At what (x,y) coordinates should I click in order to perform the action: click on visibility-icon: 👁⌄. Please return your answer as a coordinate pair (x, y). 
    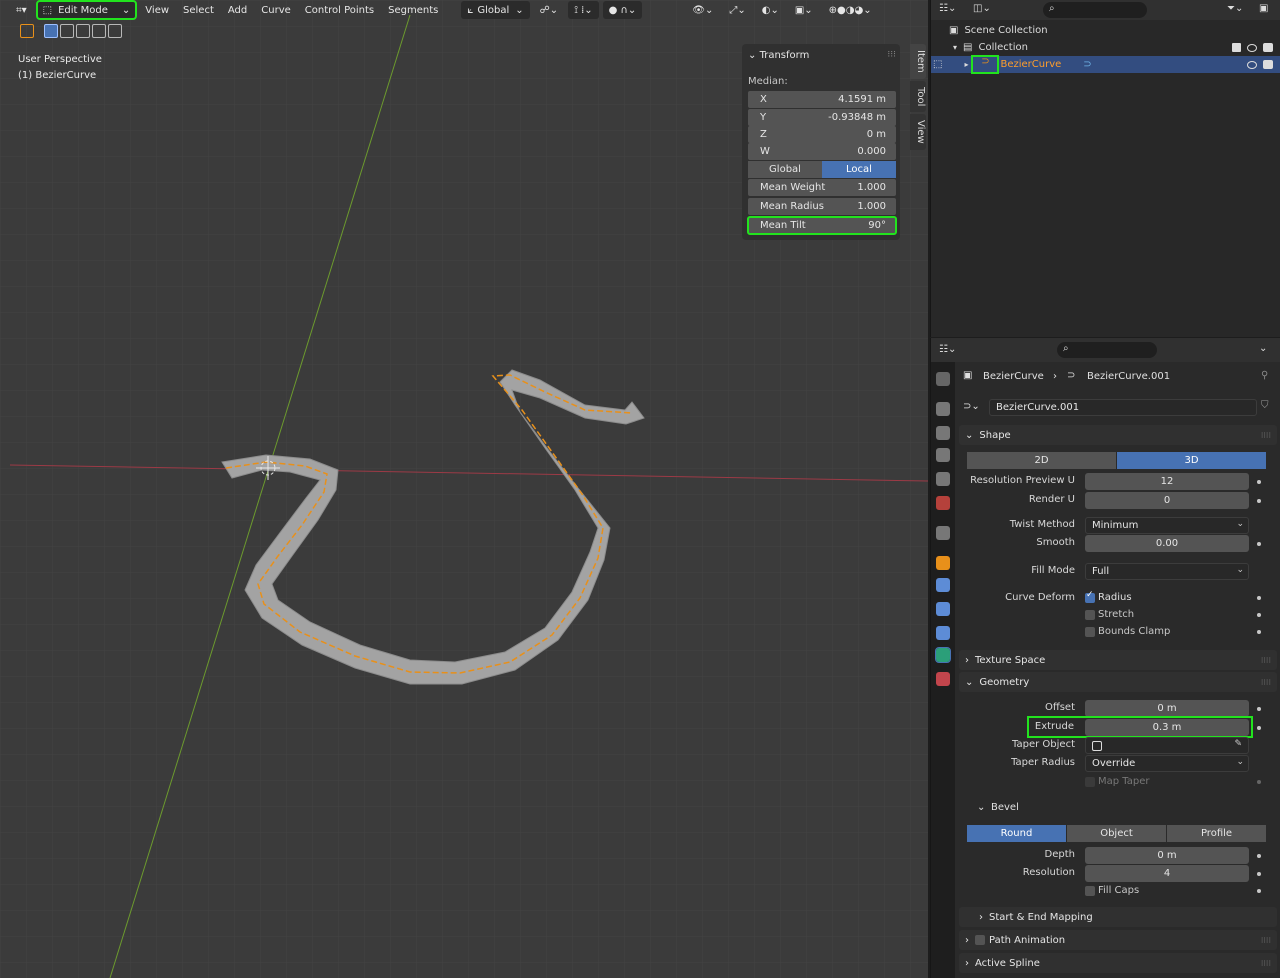
    Looking at the image, I should click on (702, 10).